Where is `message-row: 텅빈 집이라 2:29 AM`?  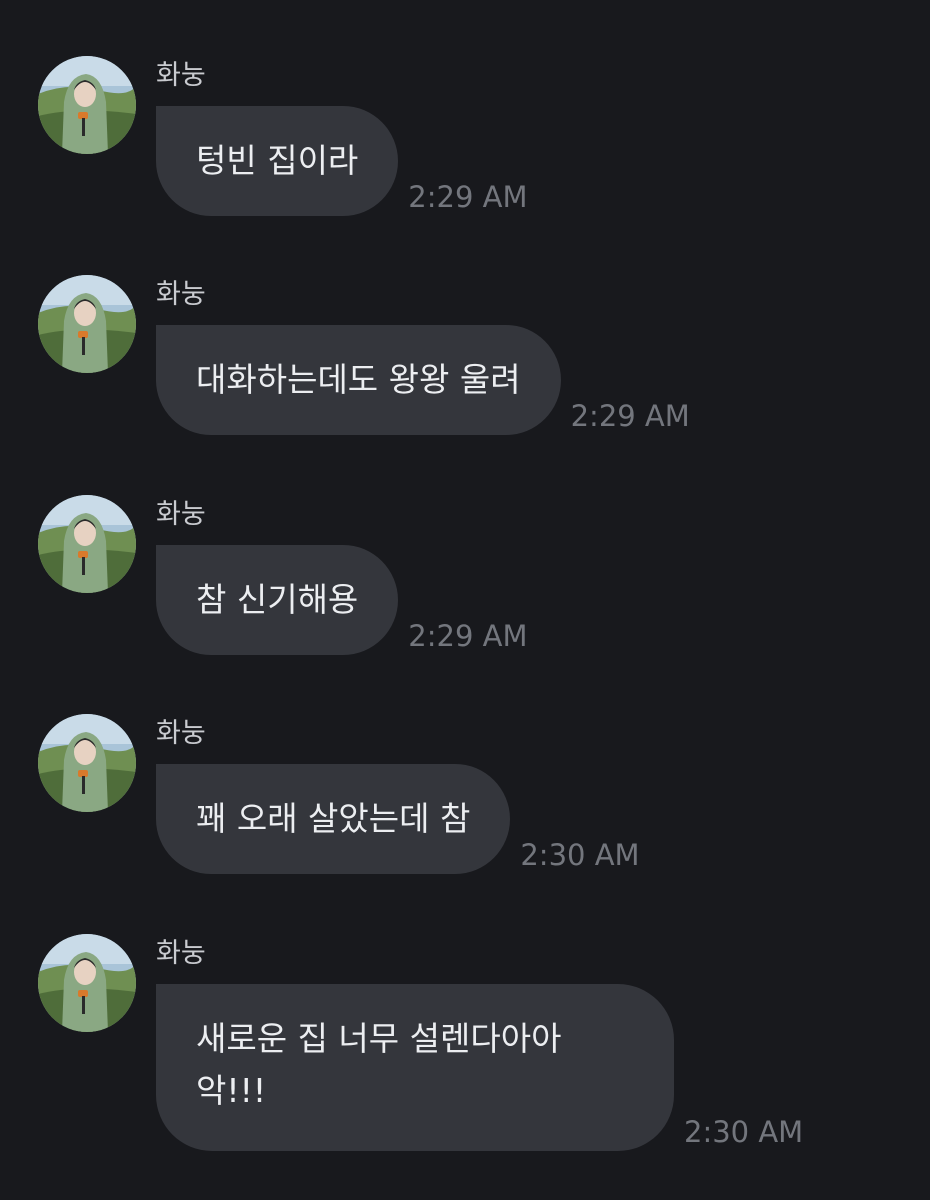
message-row: 텅빈 집이라 2:29 AM is located at coordinates (342, 161).